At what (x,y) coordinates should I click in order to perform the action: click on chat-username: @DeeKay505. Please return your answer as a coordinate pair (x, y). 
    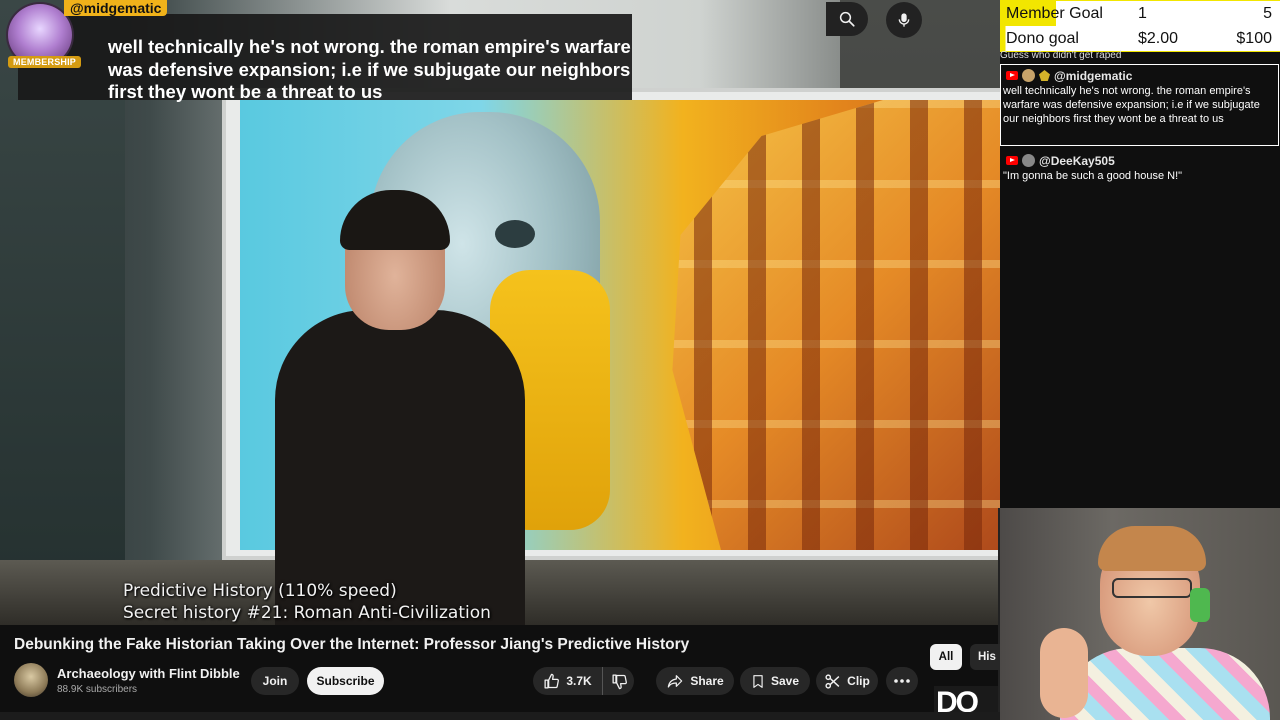
    Looking at the image, I should click on (1077, 160).